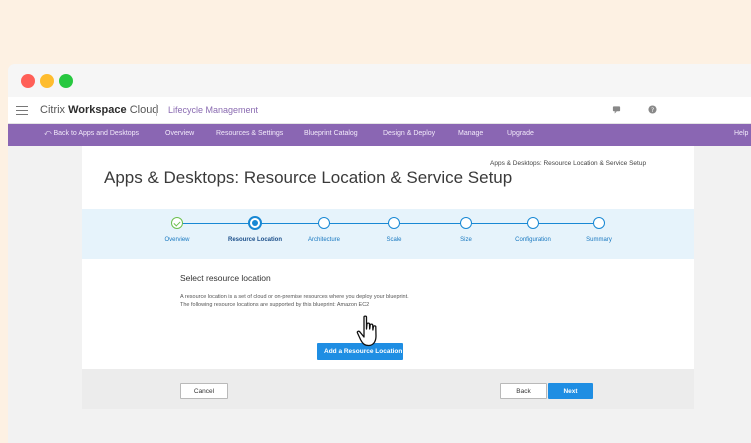  I want to click on step-overview-label: Overview, so click(176, 240).